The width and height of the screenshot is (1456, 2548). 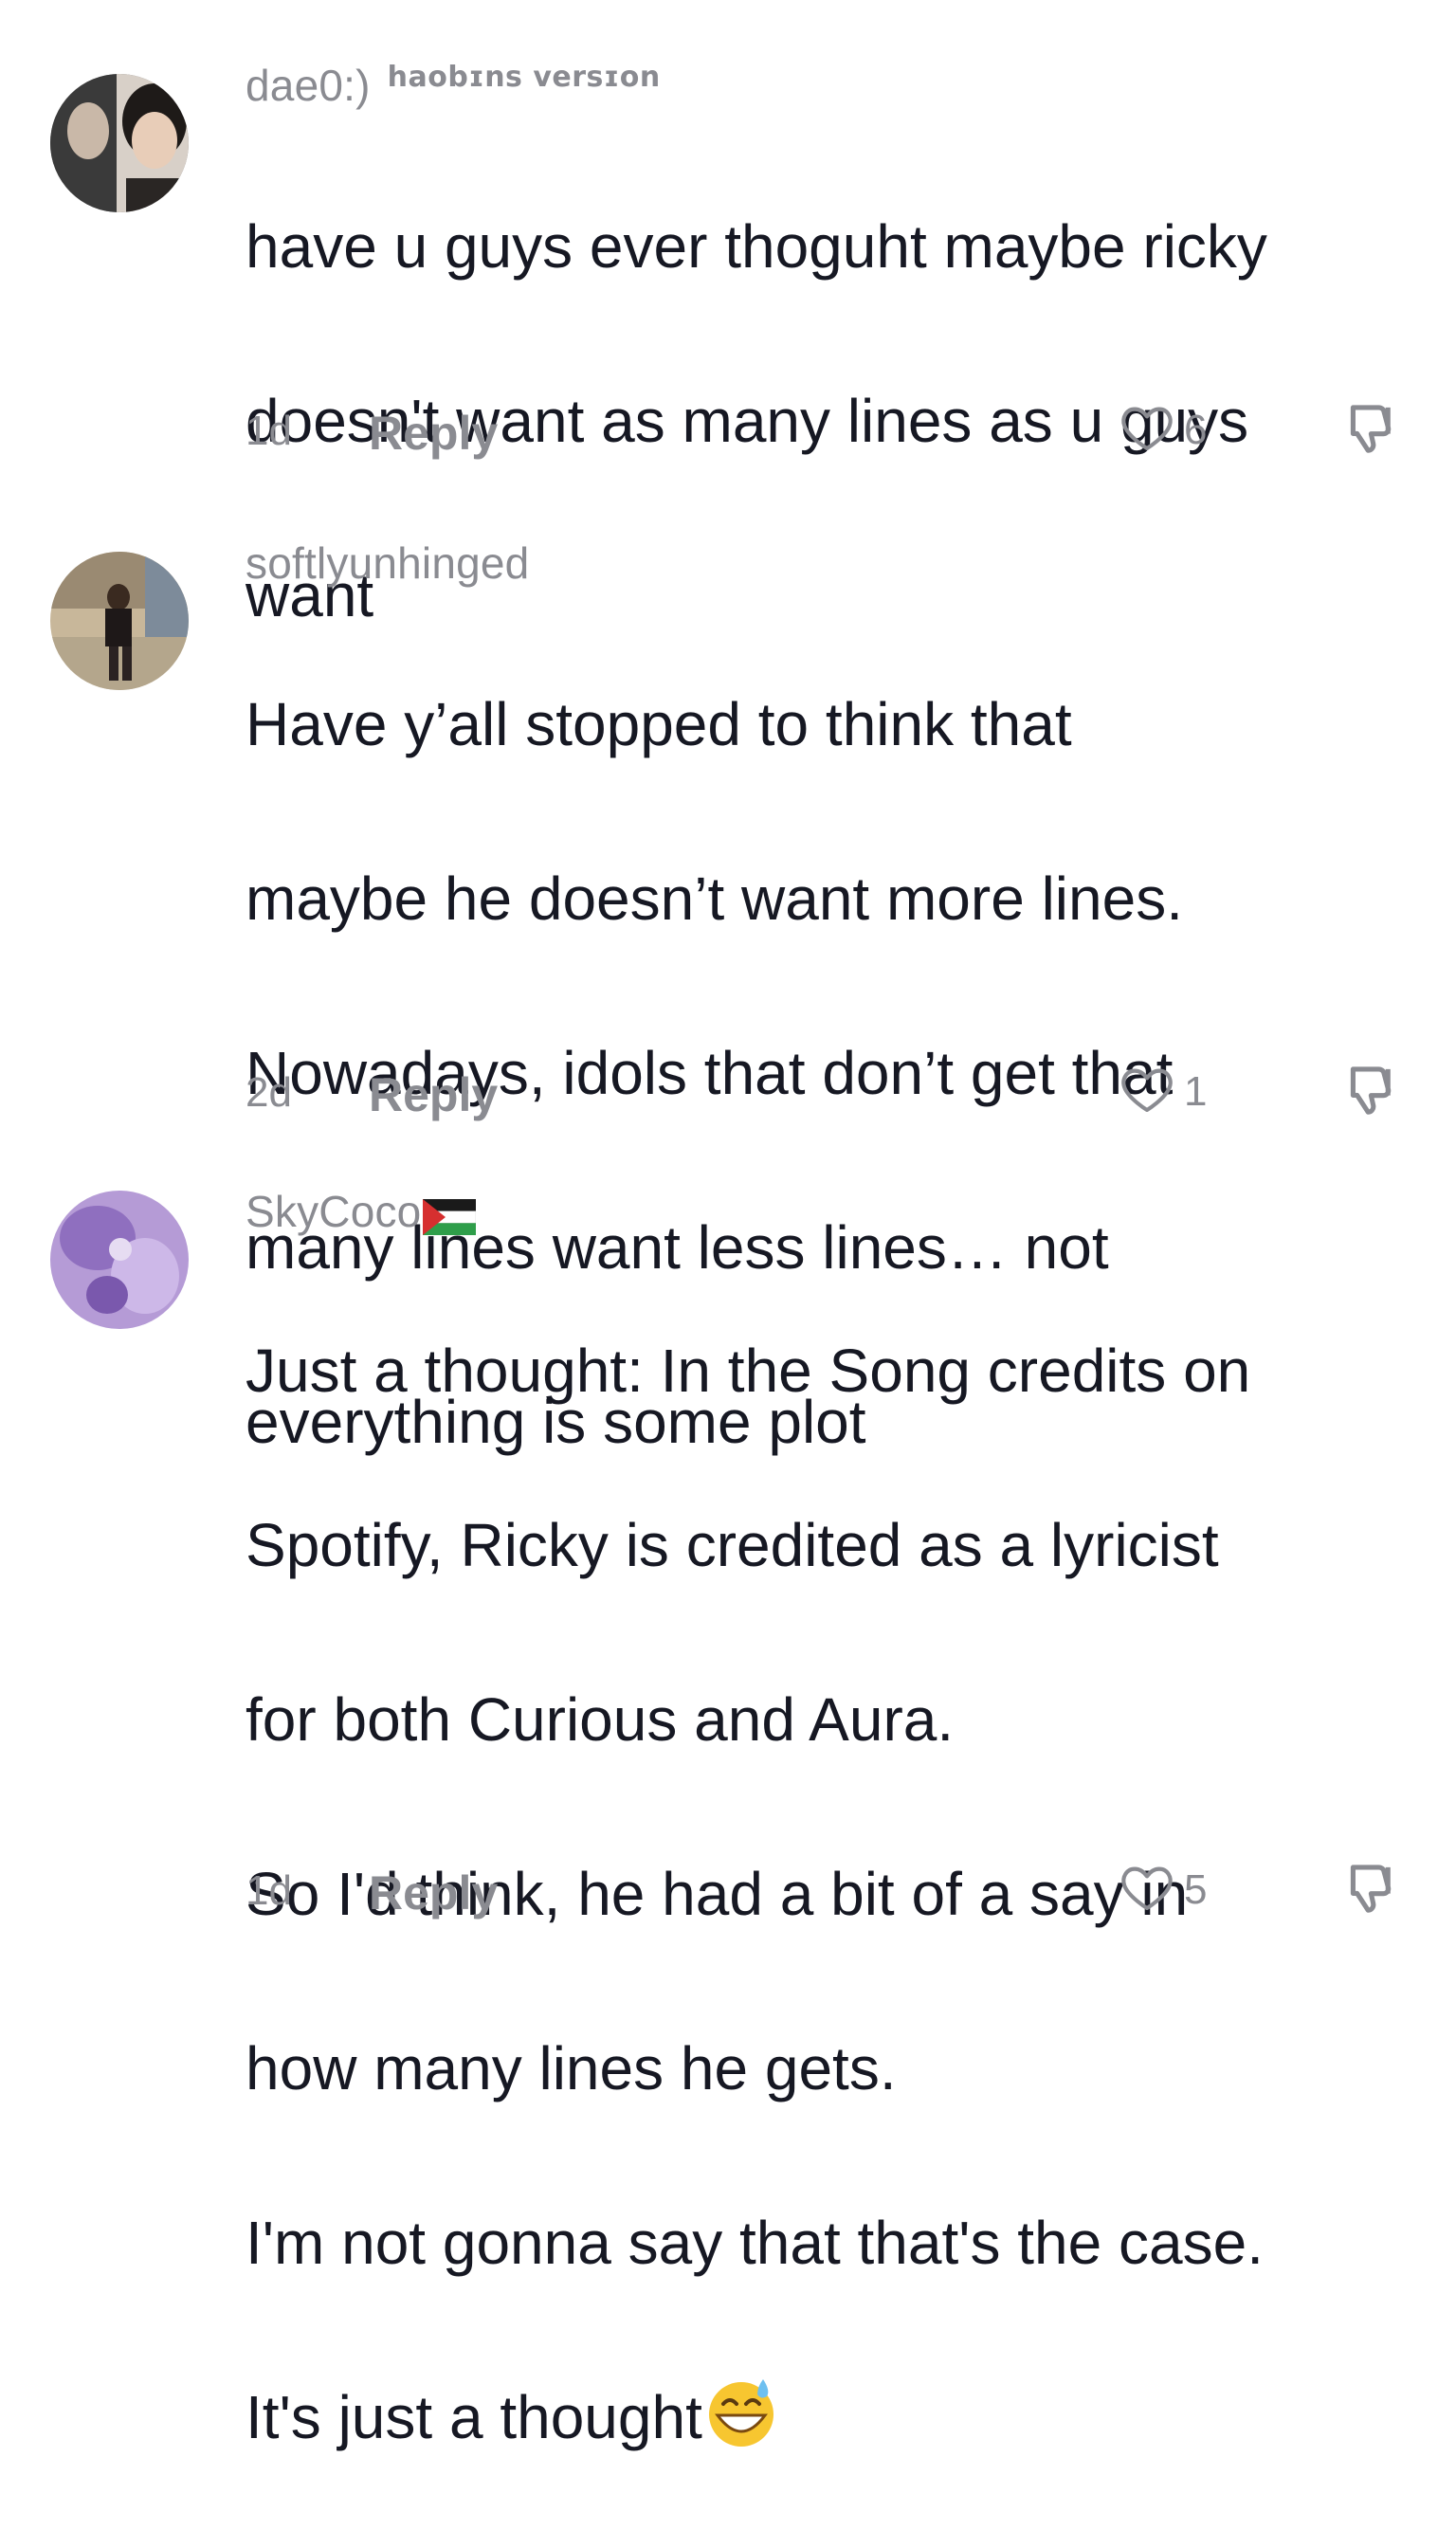 What do you see at coordinates (1196, 1091) in the screenshot?
I see `like-count: 1` at bounding box center [1196, 1091].